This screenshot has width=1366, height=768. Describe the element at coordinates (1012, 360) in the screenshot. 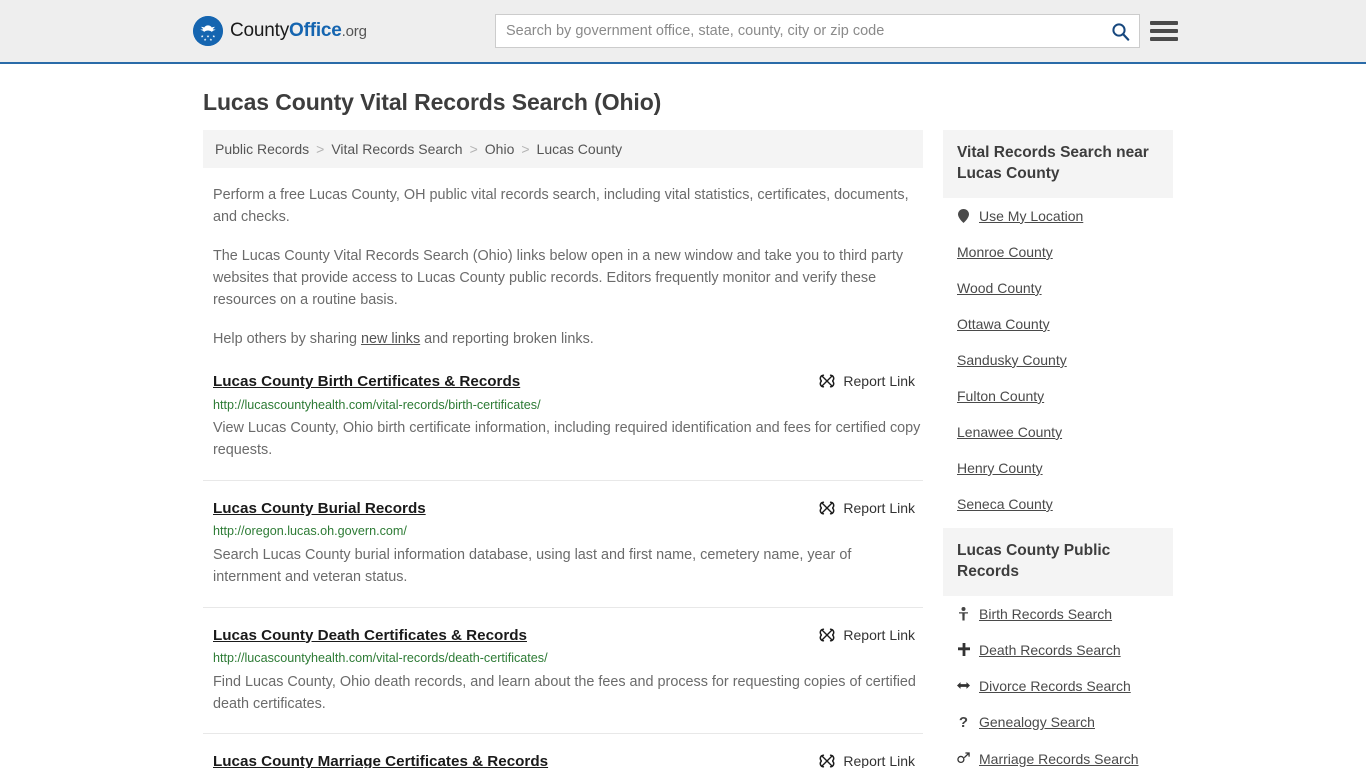

I see `sidebar-link: Sandusky County` at that location.